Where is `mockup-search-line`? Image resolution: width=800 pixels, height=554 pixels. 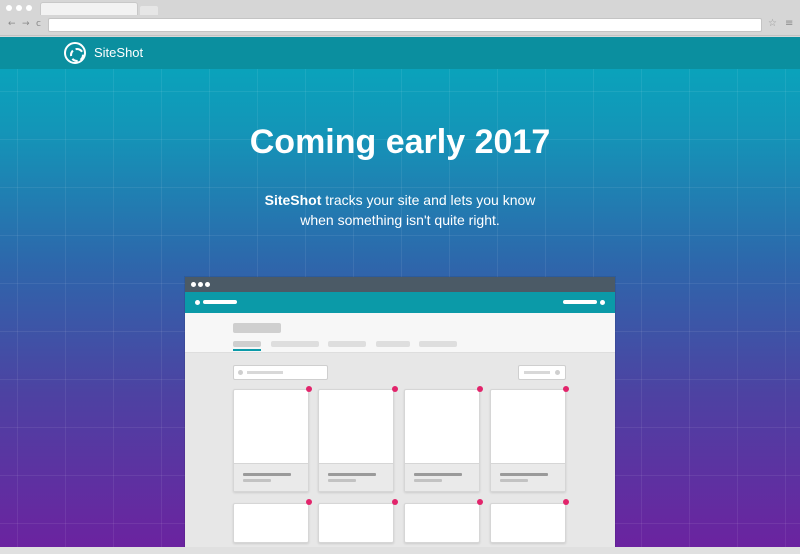 mockup-search-line is located at coordinates (265, 372).